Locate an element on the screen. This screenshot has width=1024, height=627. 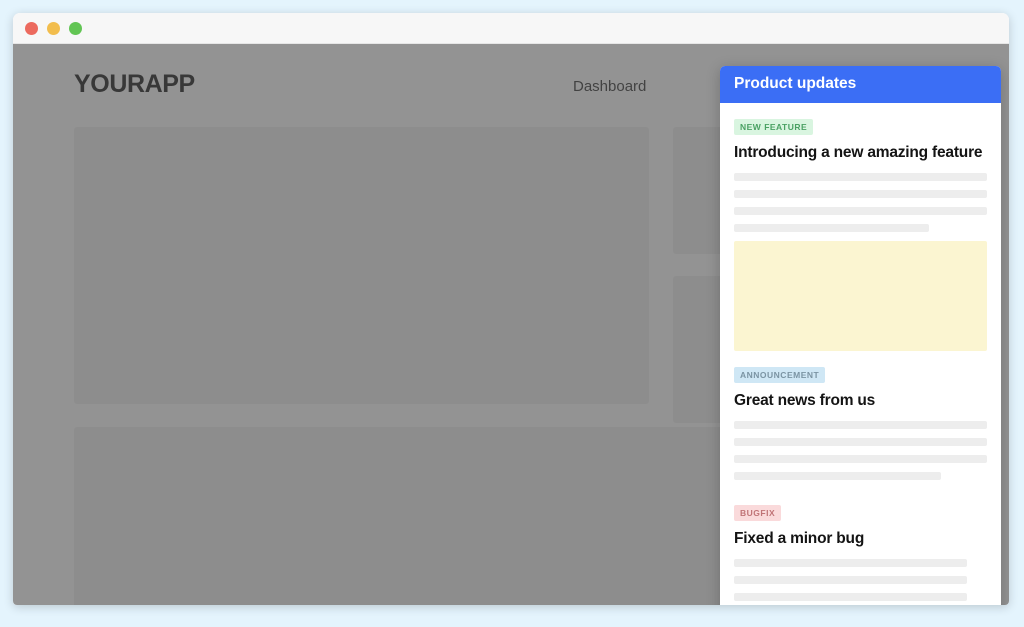
nav-item-dashboard: Dashboard is located at coordinates (609, 86).